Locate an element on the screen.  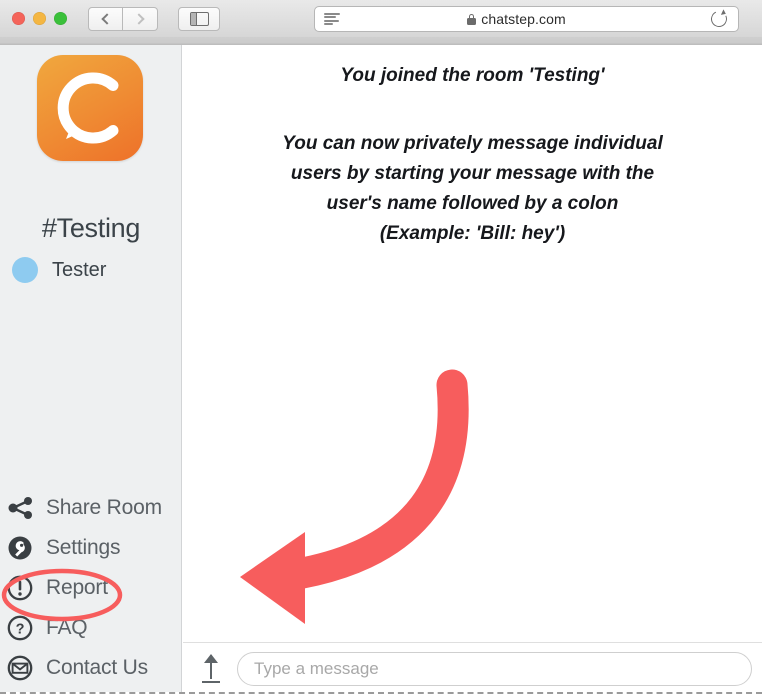
message-composer is located at coordinates (472, 667).